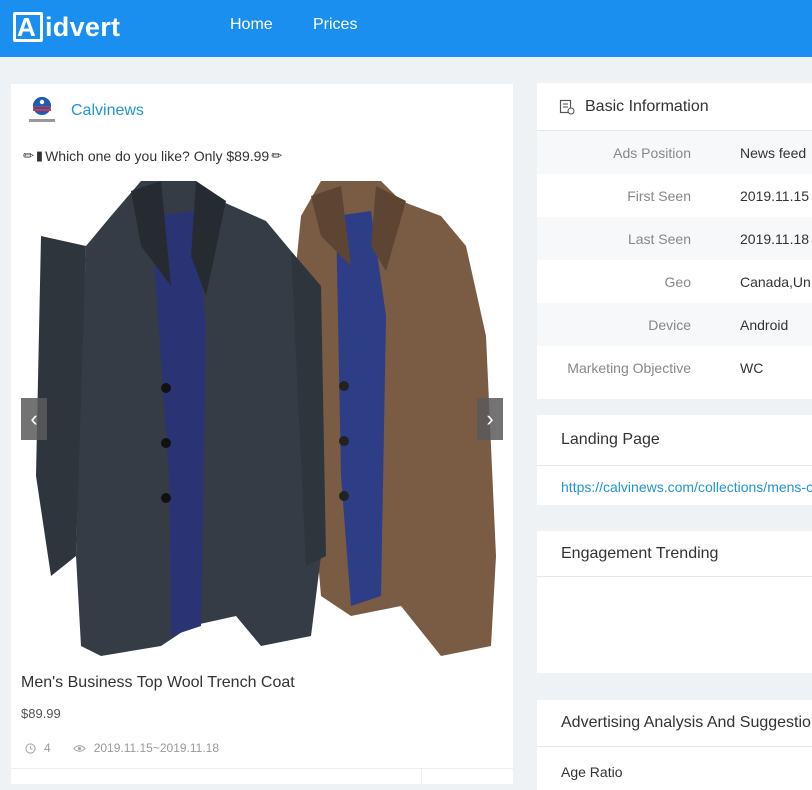 The image size is (812, 790). What do you see at coordinates (659, 195) in the screenshot?
I see `info-label: First Seen` at bounding box center [659, 195].